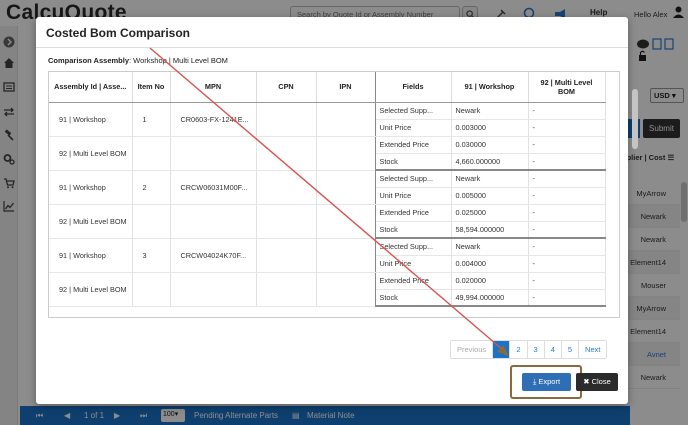 The height and width of the screenshot is (425, 688). I want to click on download-icon: ⤓, so click(534, 381).